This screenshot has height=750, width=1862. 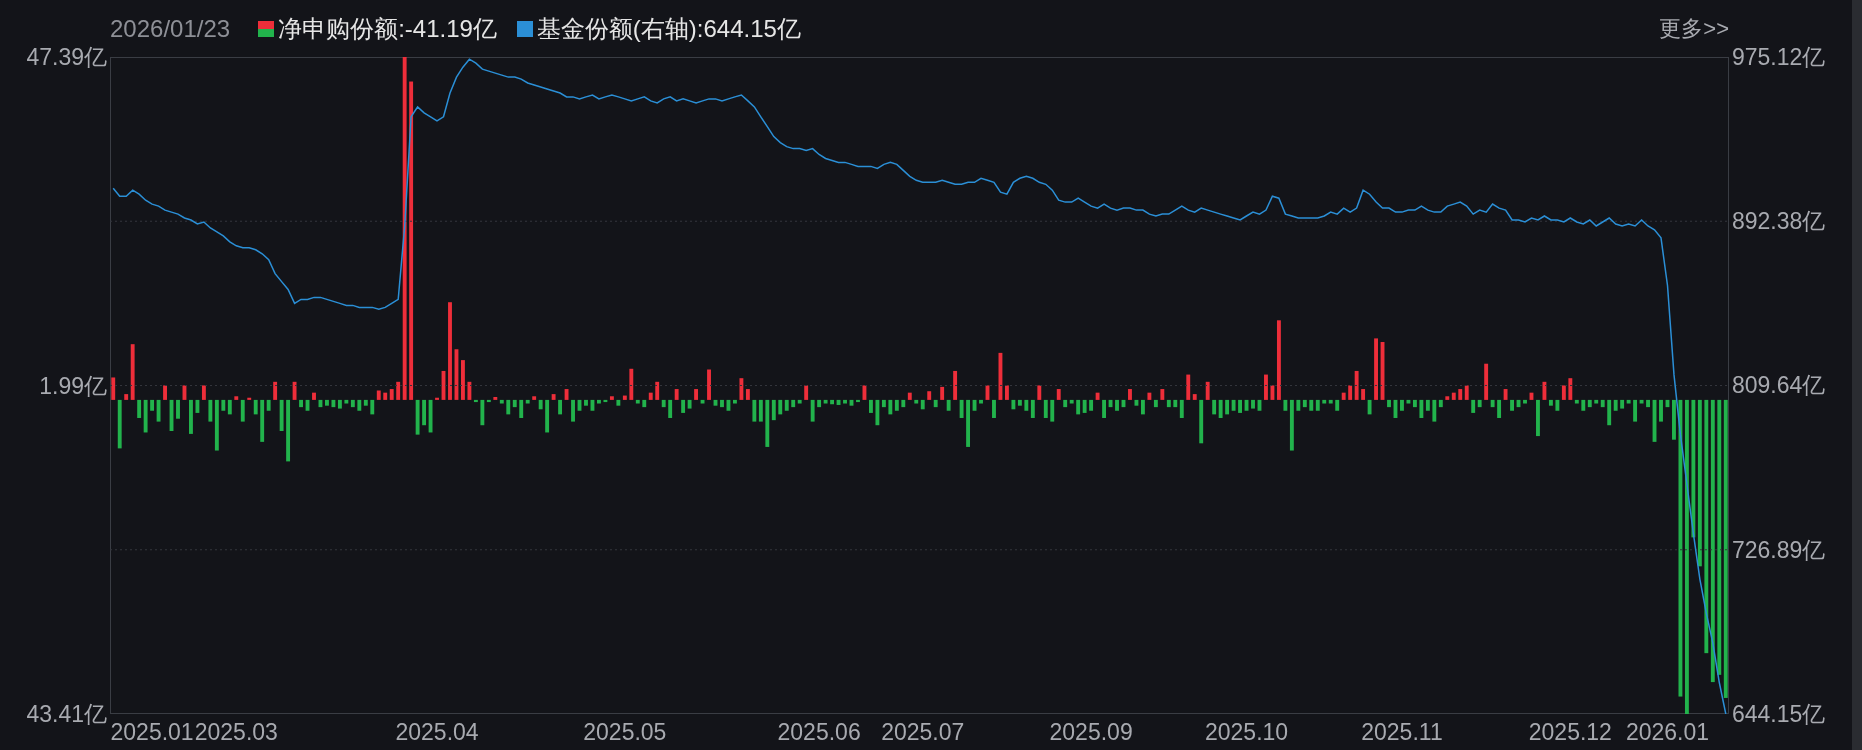 What do you see at coordinates (819, 732) in the screenshot?
I see `axis-label: 2025.06` at bounding box center [819, 732].